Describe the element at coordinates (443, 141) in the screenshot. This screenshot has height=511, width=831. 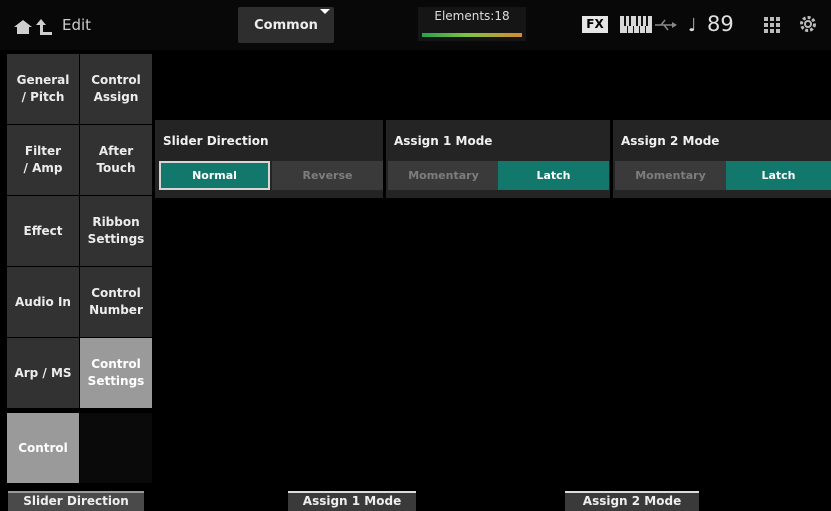
I see `panel-title: Assign 1 Mode` at that location.